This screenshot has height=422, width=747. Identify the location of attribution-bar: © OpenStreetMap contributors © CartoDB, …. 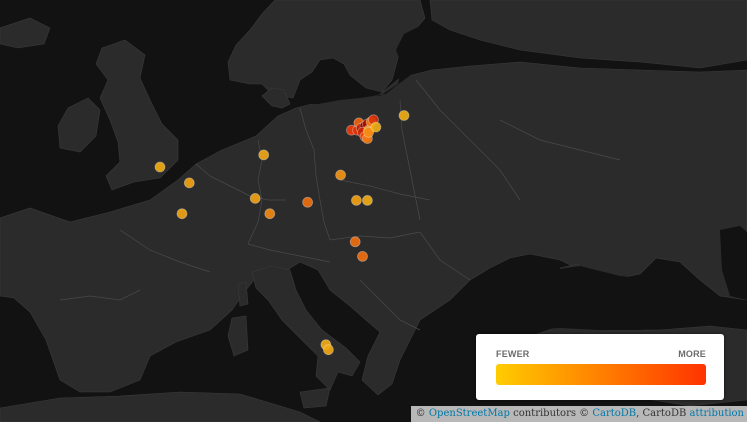
(578, 414).